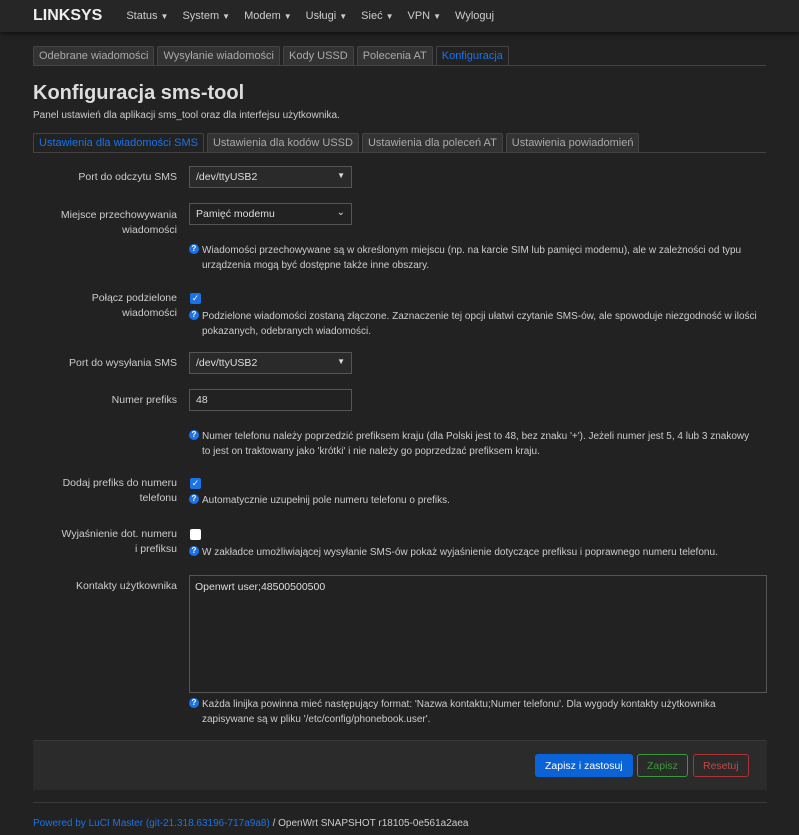  Describe the element at coordinates (134, 305) in the screenshot. I see `merge-label: Połącz podzielone wiadomości` at that location.